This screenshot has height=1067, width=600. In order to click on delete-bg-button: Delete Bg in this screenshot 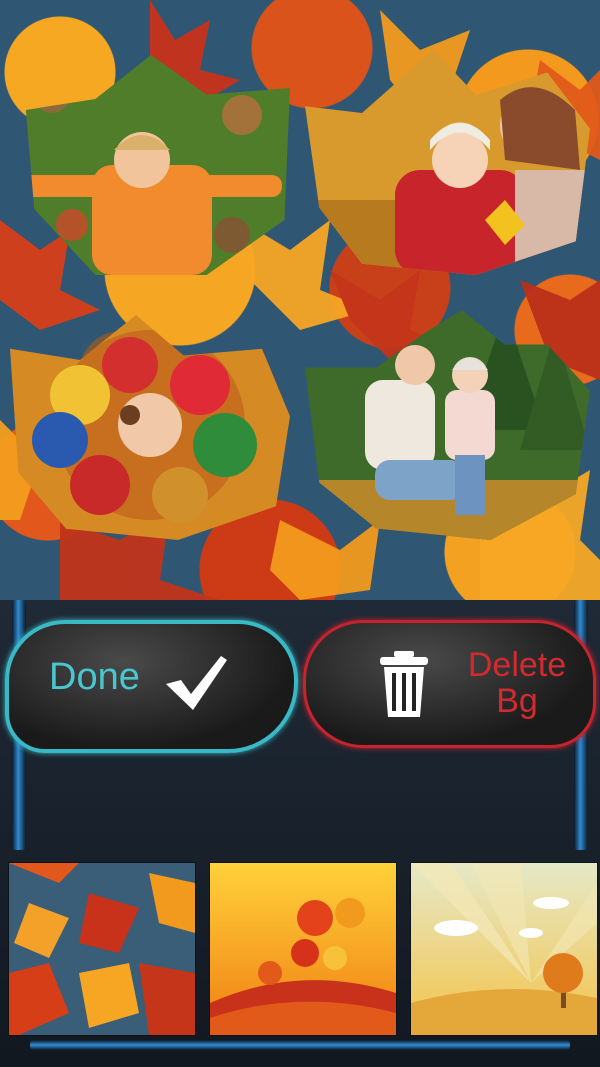, I will do `click(449, 684)`.